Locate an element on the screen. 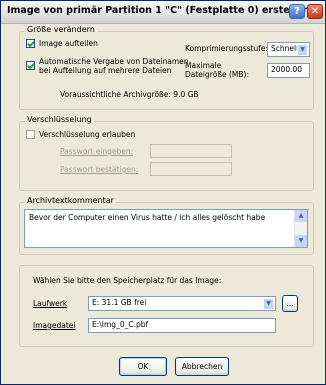 The image size is (326, 385). image-file-input: E:\Img_0_C.pbf is located at coordinates (182, 325).